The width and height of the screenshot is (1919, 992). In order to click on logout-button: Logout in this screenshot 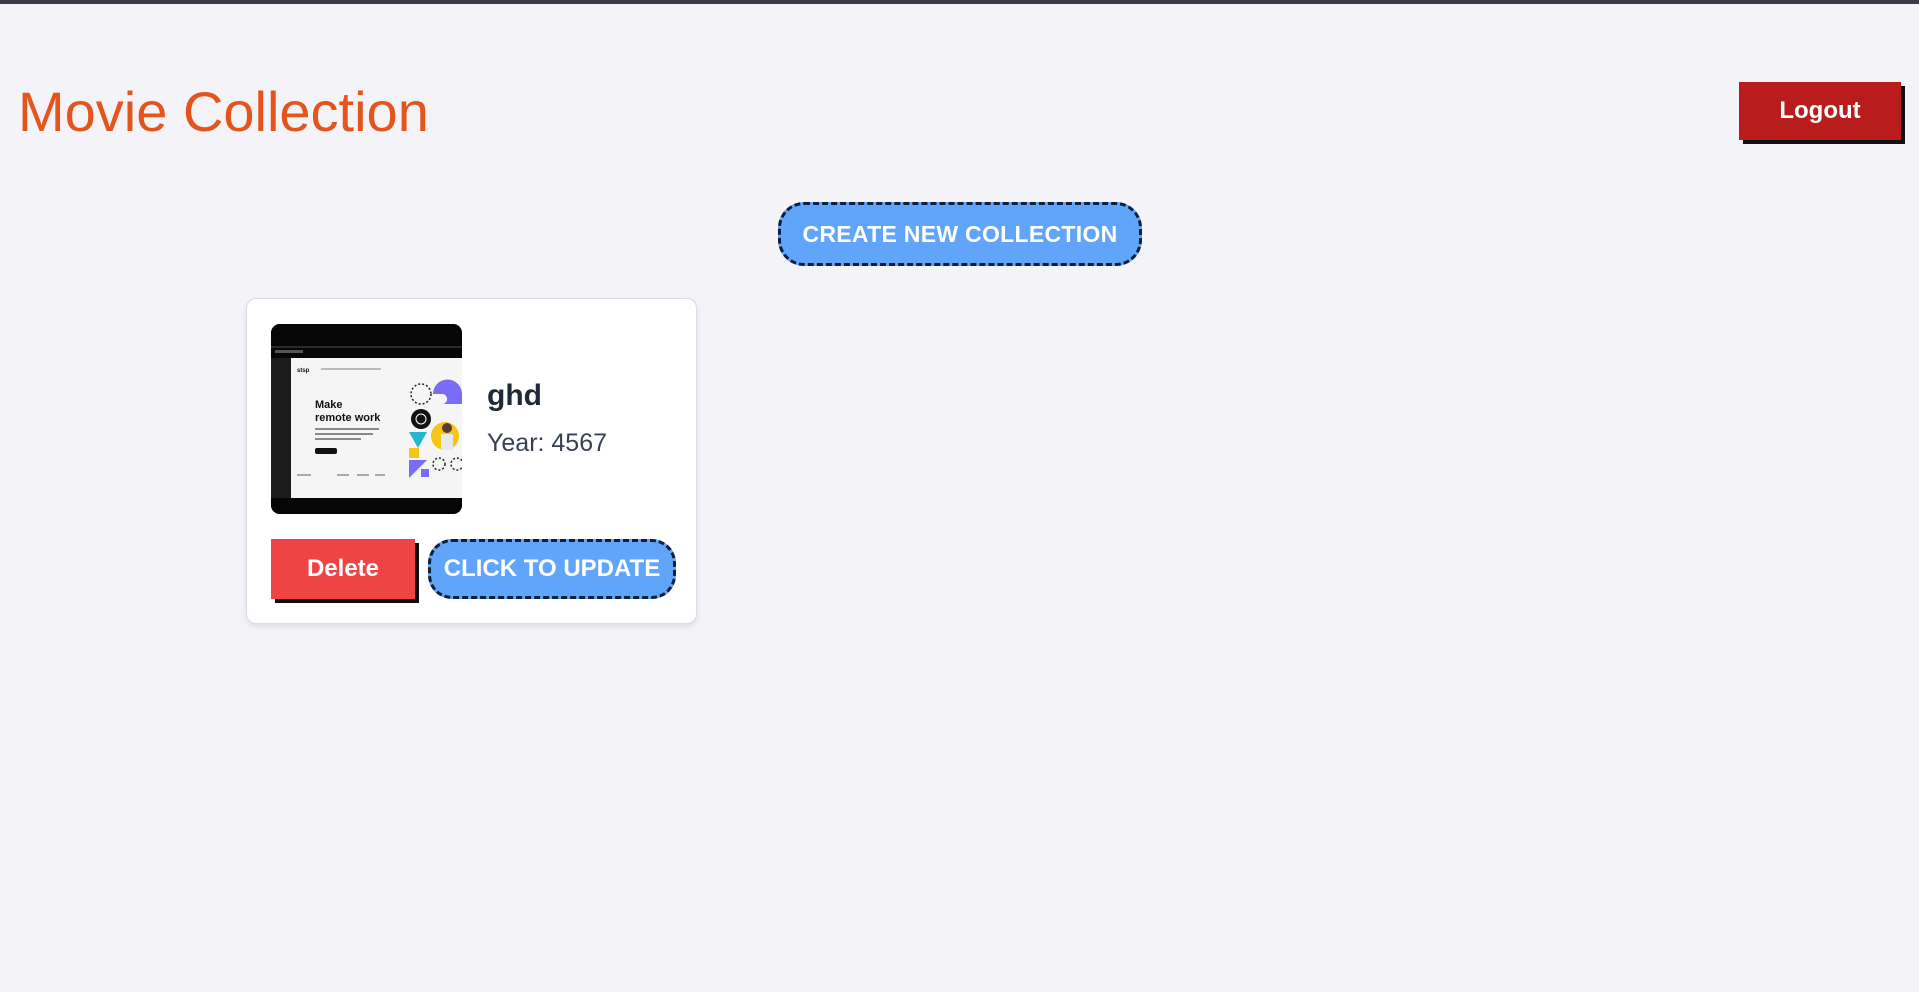, I will do `click(1820, 111)`.